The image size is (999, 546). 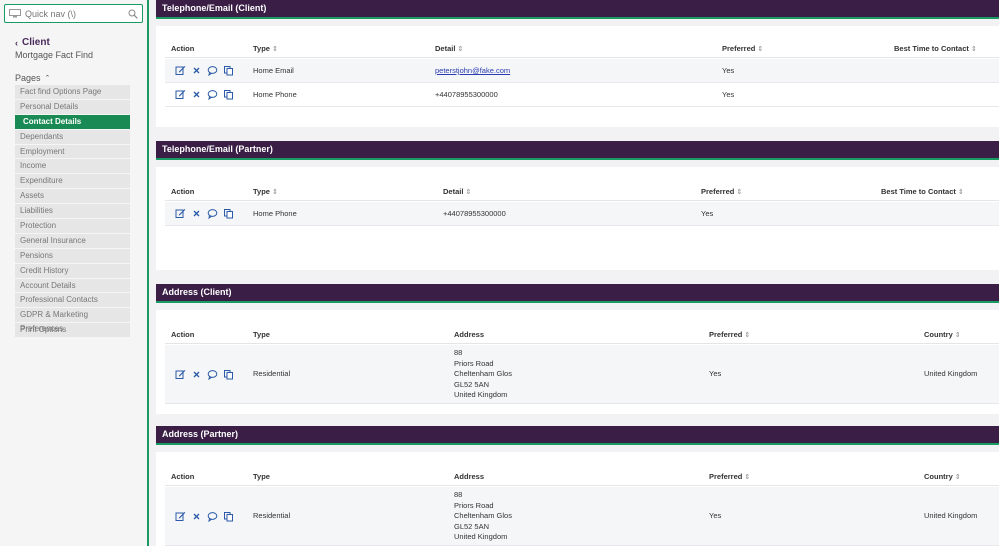 What do you see at coordinates (72, 226) in the screenshot?
I see `sidebar-item: Protection` at bounding box center [72, 226].